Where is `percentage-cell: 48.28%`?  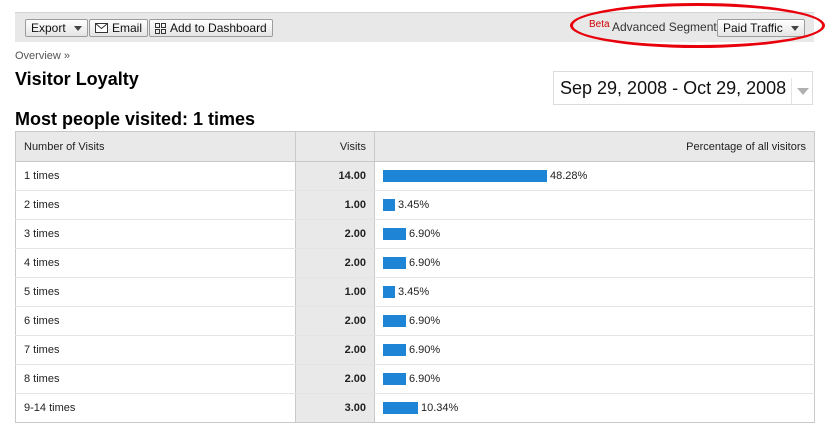
percentage-cell: 48.28% is located at coordinates (594, 176).